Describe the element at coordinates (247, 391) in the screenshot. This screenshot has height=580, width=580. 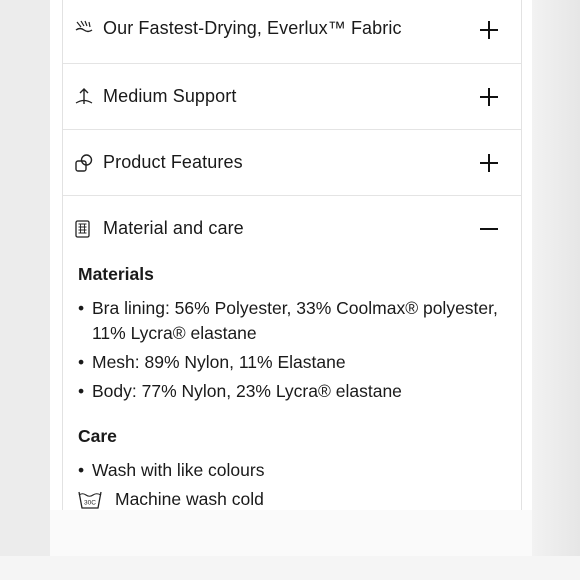
I see `material-body: Body: 77% Nylon, 23% Lycra® elastane` at that location.